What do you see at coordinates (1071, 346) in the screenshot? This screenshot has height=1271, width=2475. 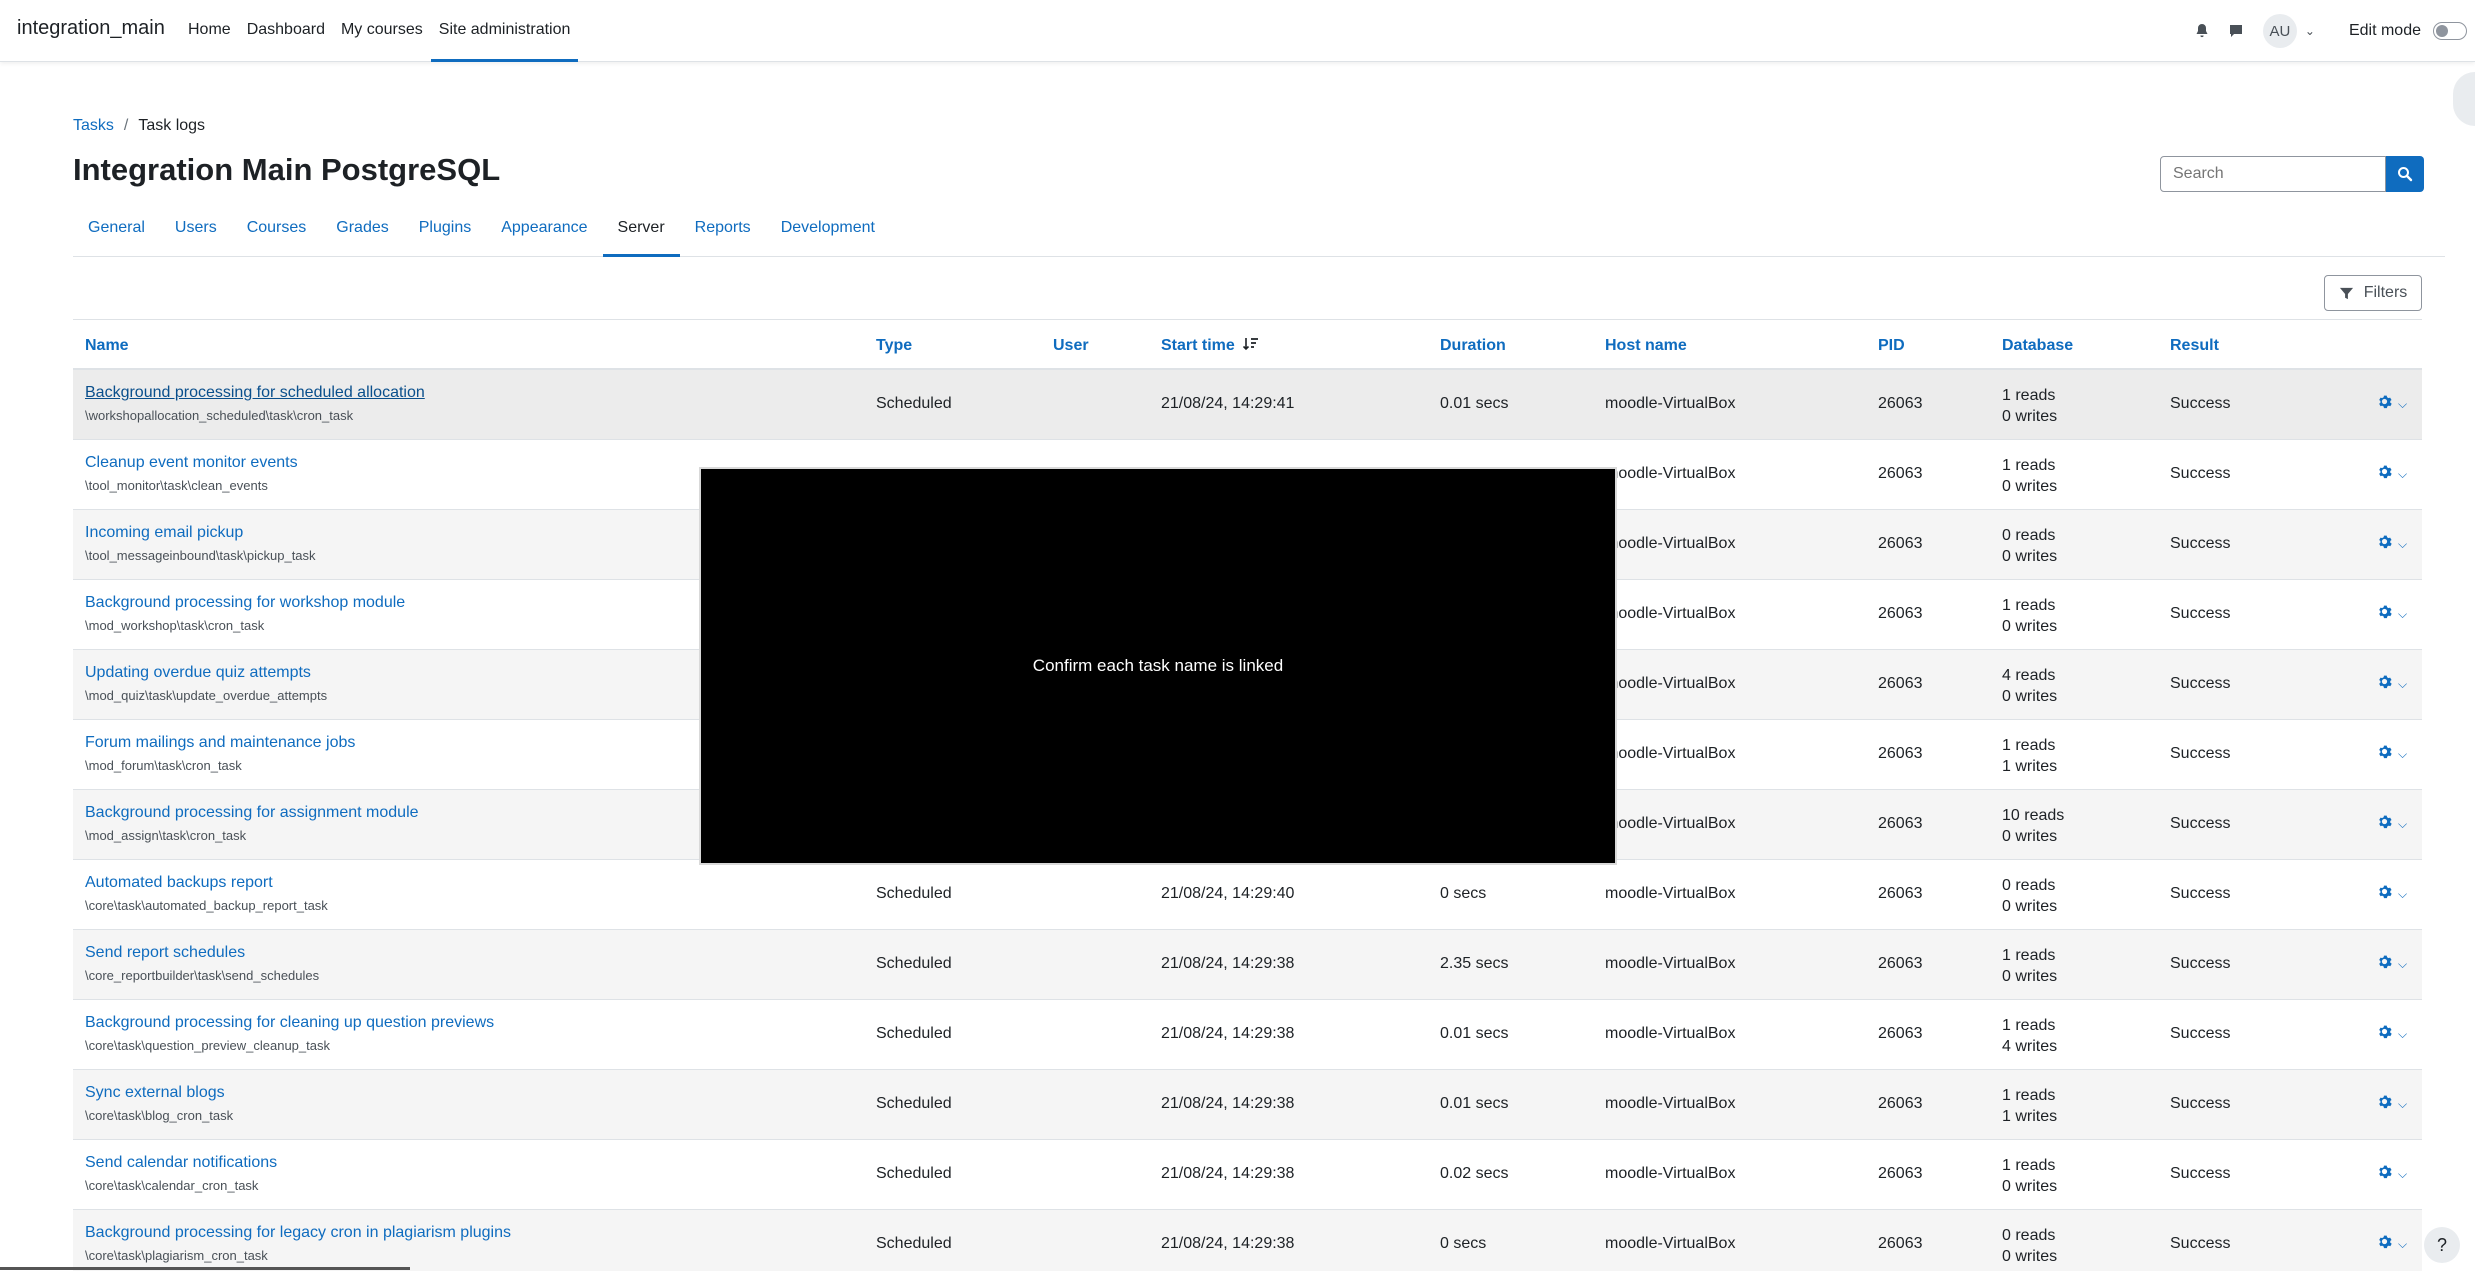 I see `column-header-user: User` at bounding box center [1071, 346].